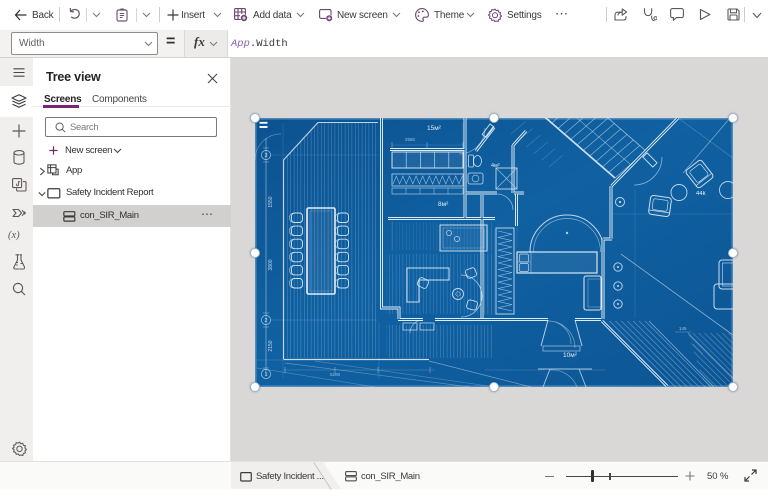 Image resolution: width=768 pixels, height=490 pixels. Describe the element at coordinates (271, 264) in the screenshot. I see `svg-text: 3800` at that location.